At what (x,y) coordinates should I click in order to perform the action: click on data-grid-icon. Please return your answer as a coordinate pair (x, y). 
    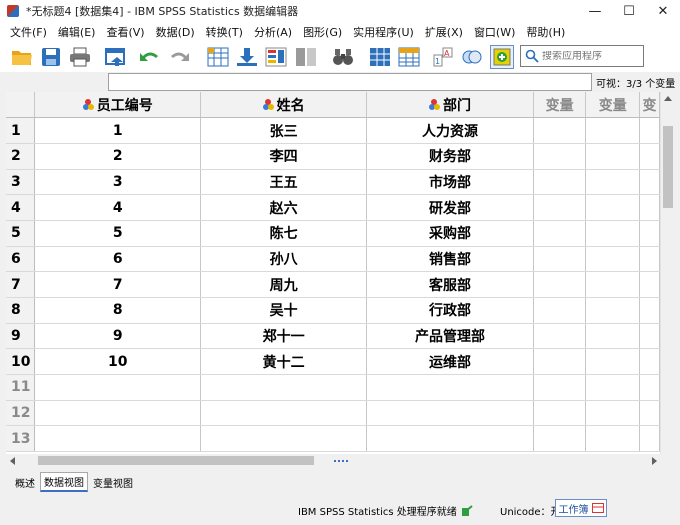
    Looking at the image, I should click on (380, 57).